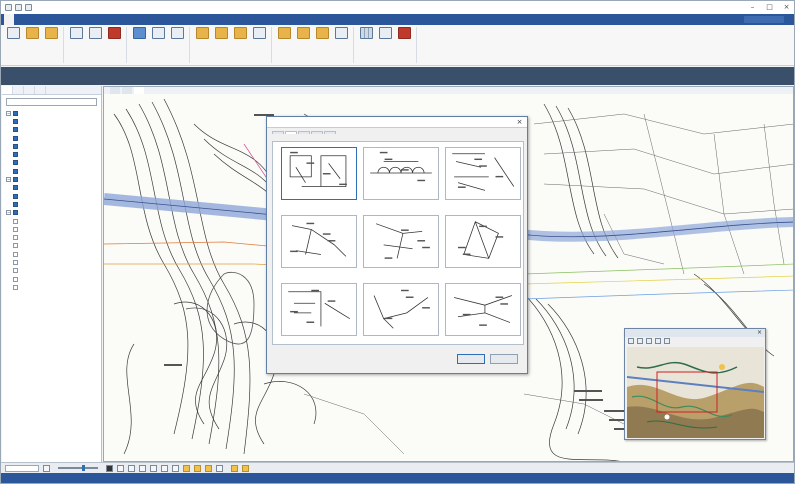 The image size is (795, 484). What do you see at coordinates (504, 359) in the screenshot?
I see `cancel-button` at bounding box center [504, 359].